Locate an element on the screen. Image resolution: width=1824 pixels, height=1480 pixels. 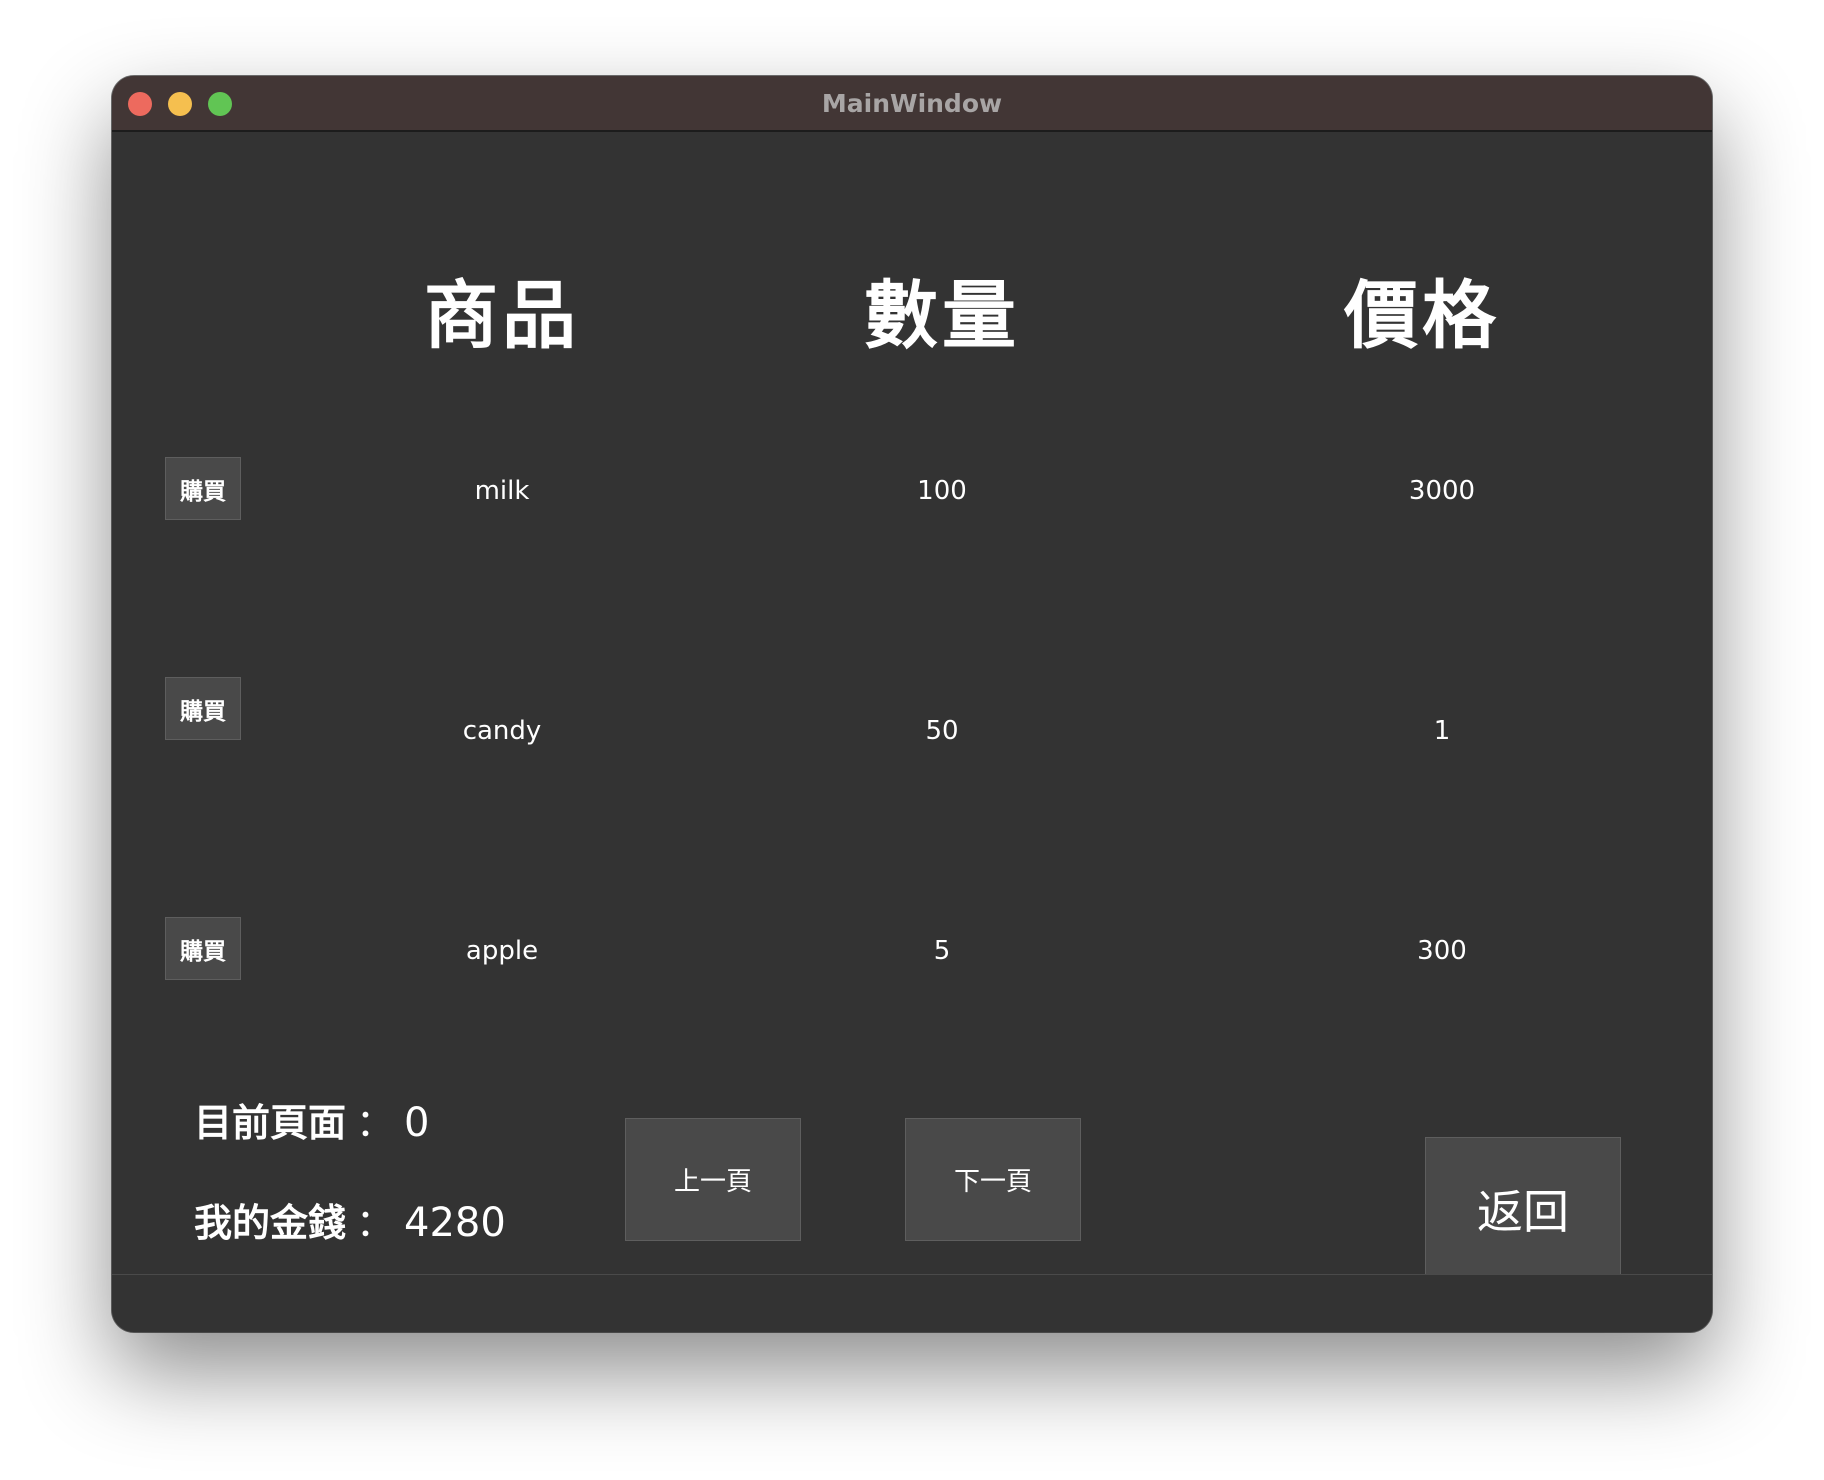
next-page-button: 下一頁 is located at coordinates (993, 1179).